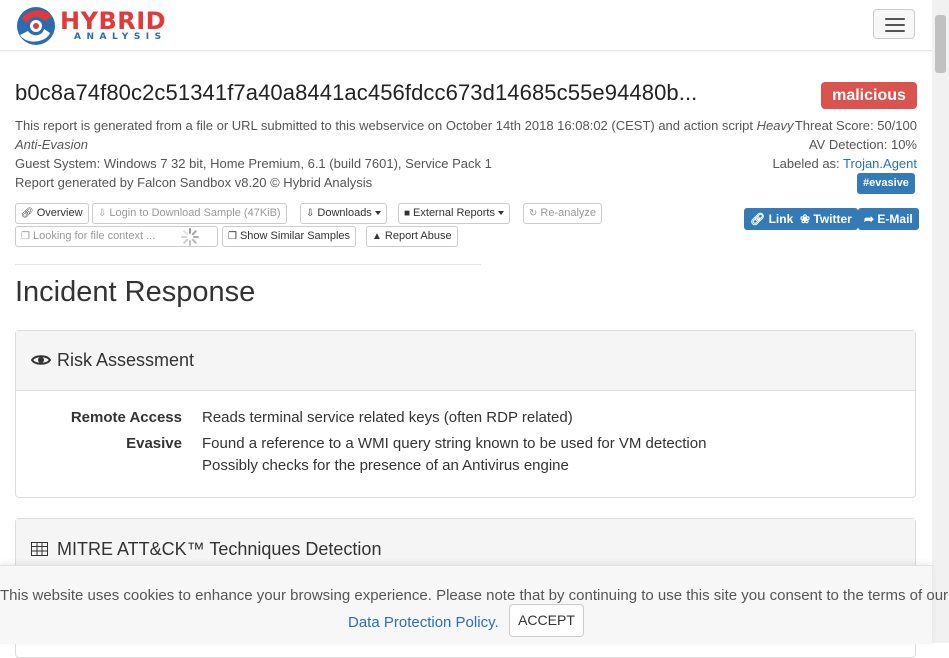  I want to click on refresh-icon: ↻, so click(533, 213).